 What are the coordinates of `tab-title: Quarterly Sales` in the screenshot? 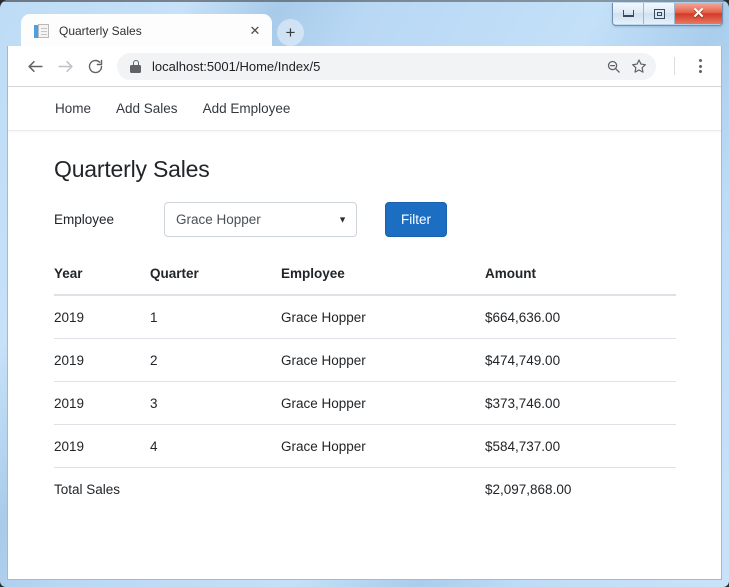 It's located at (100, 31).